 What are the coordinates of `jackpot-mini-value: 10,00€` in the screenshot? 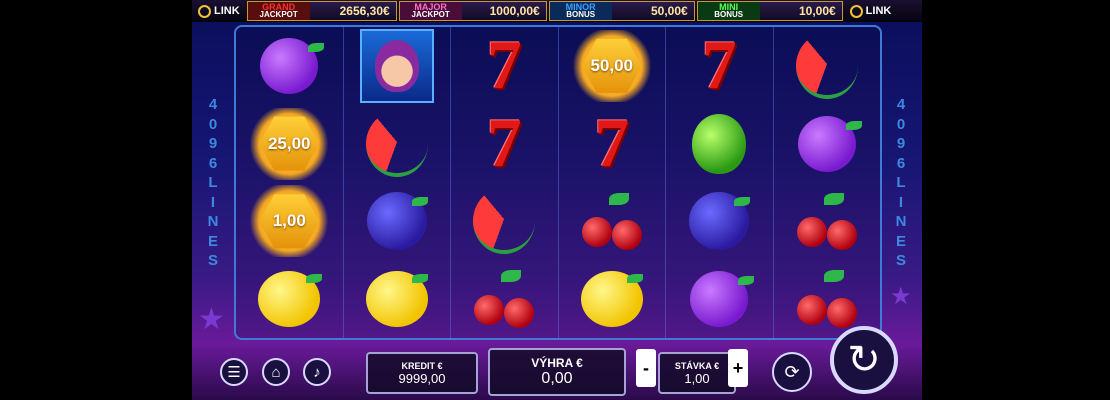 It's located at (817, 11).